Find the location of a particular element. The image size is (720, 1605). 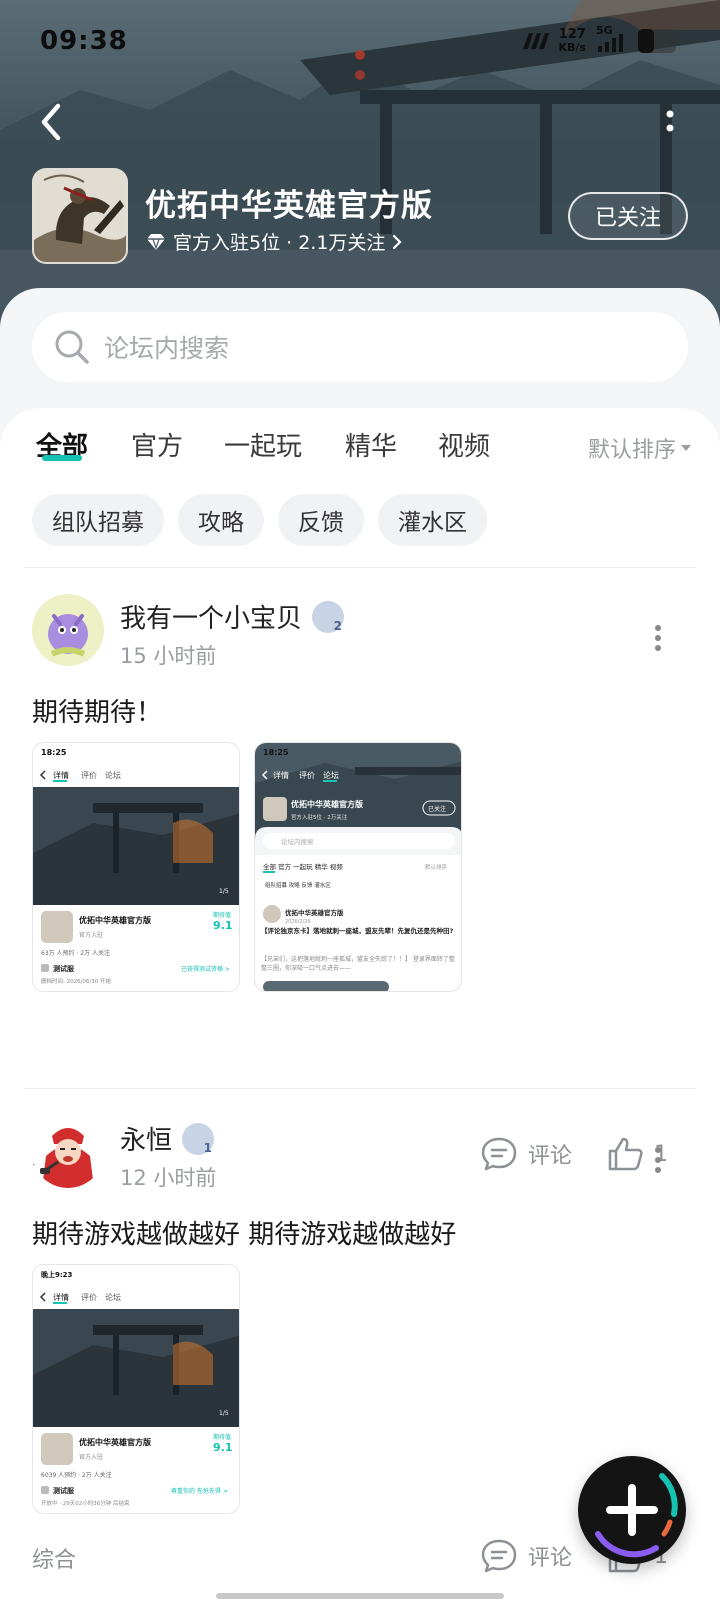

tab-video: 视频 is located at coordinates (464, 444).